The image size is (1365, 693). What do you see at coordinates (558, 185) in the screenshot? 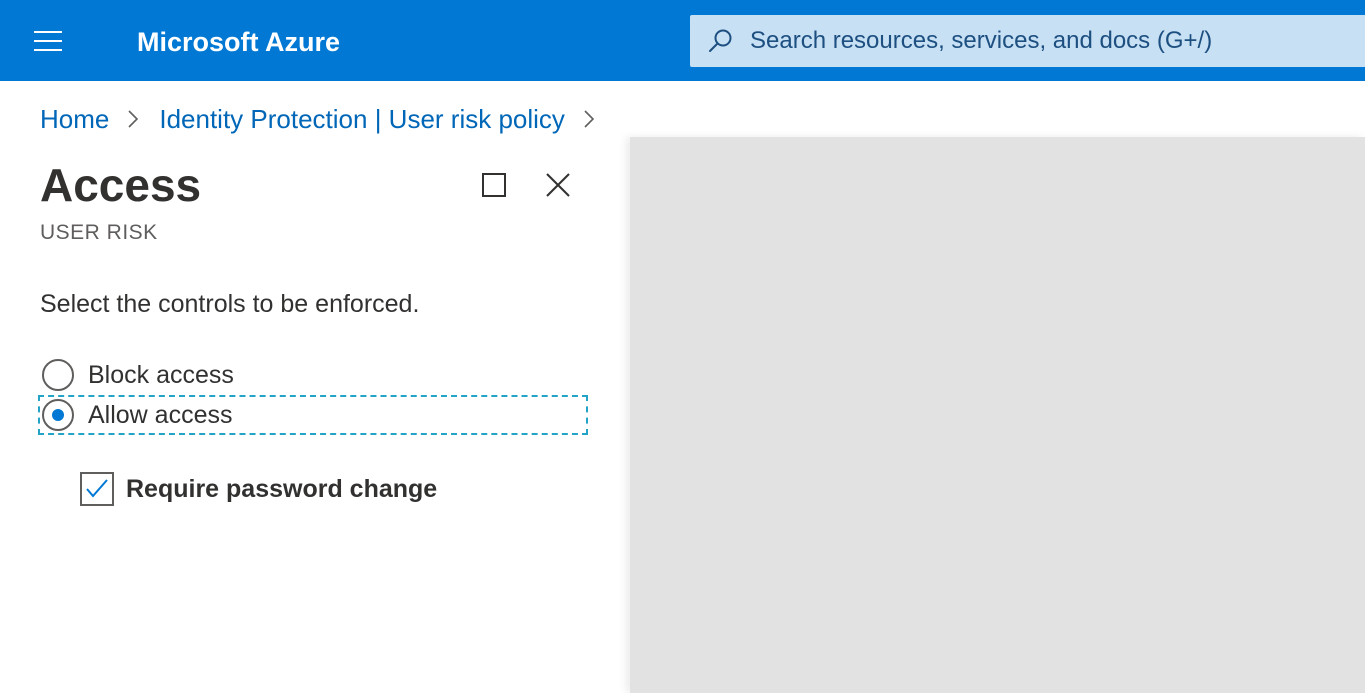
I see `close-icon` at bounding box center [558, 185].